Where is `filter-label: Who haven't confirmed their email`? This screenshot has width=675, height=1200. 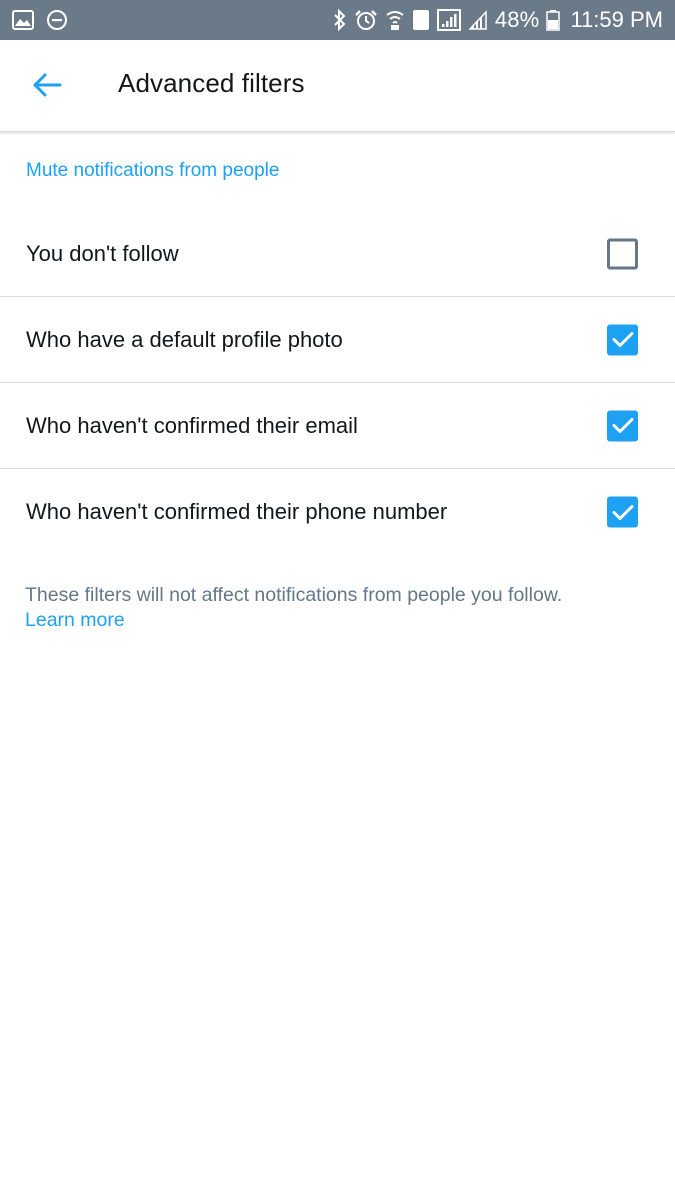
filter-label: Who haven't confirmed their email is located at coordinates (192, 425).